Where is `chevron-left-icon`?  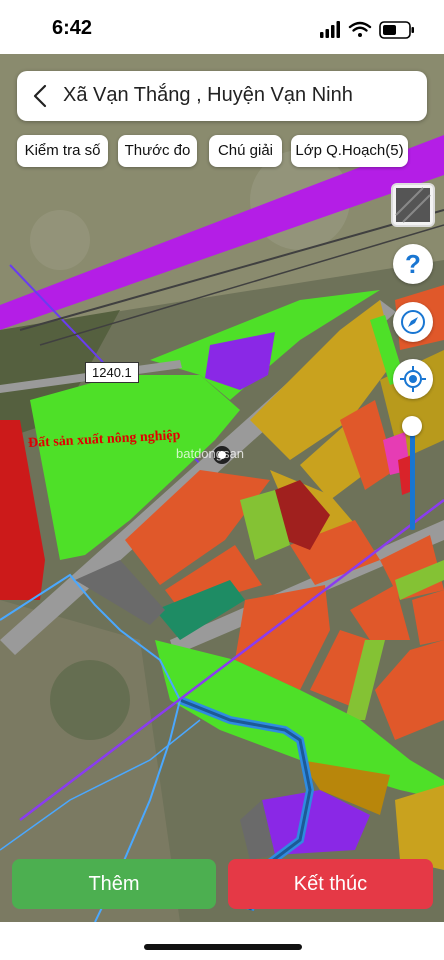
chevron-left-icon is located at coordinates (41, 96).